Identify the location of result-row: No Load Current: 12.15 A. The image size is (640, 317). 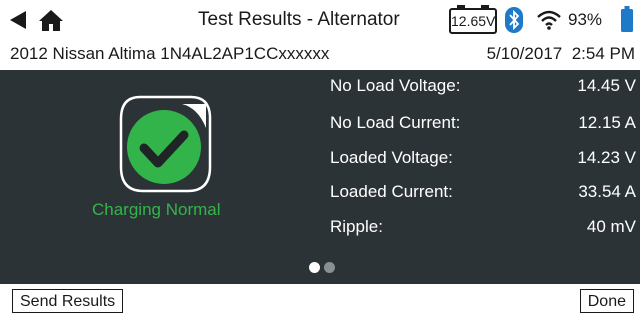
(483, 126).